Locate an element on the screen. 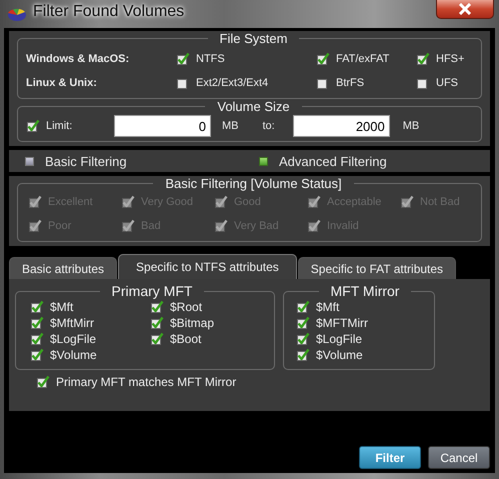 The image size is (499, 479). checkbox: UFS is located at coordinates (448, 83).